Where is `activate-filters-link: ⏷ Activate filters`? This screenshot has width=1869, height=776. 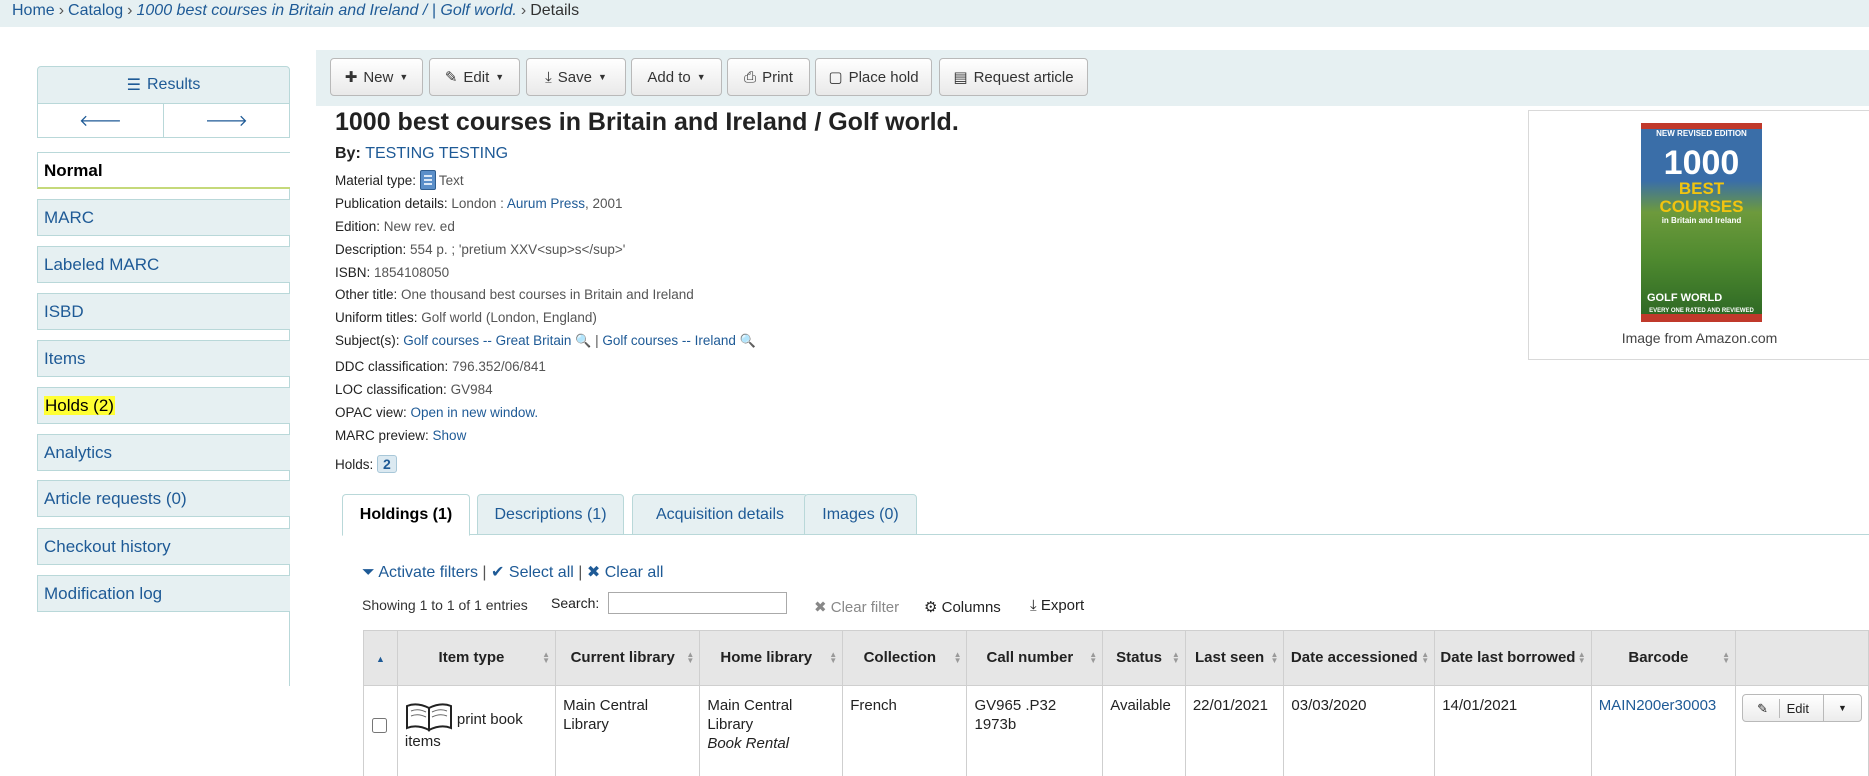
activate-filters-link: ⏷ Activate filters is located at coordinates (420, 572).